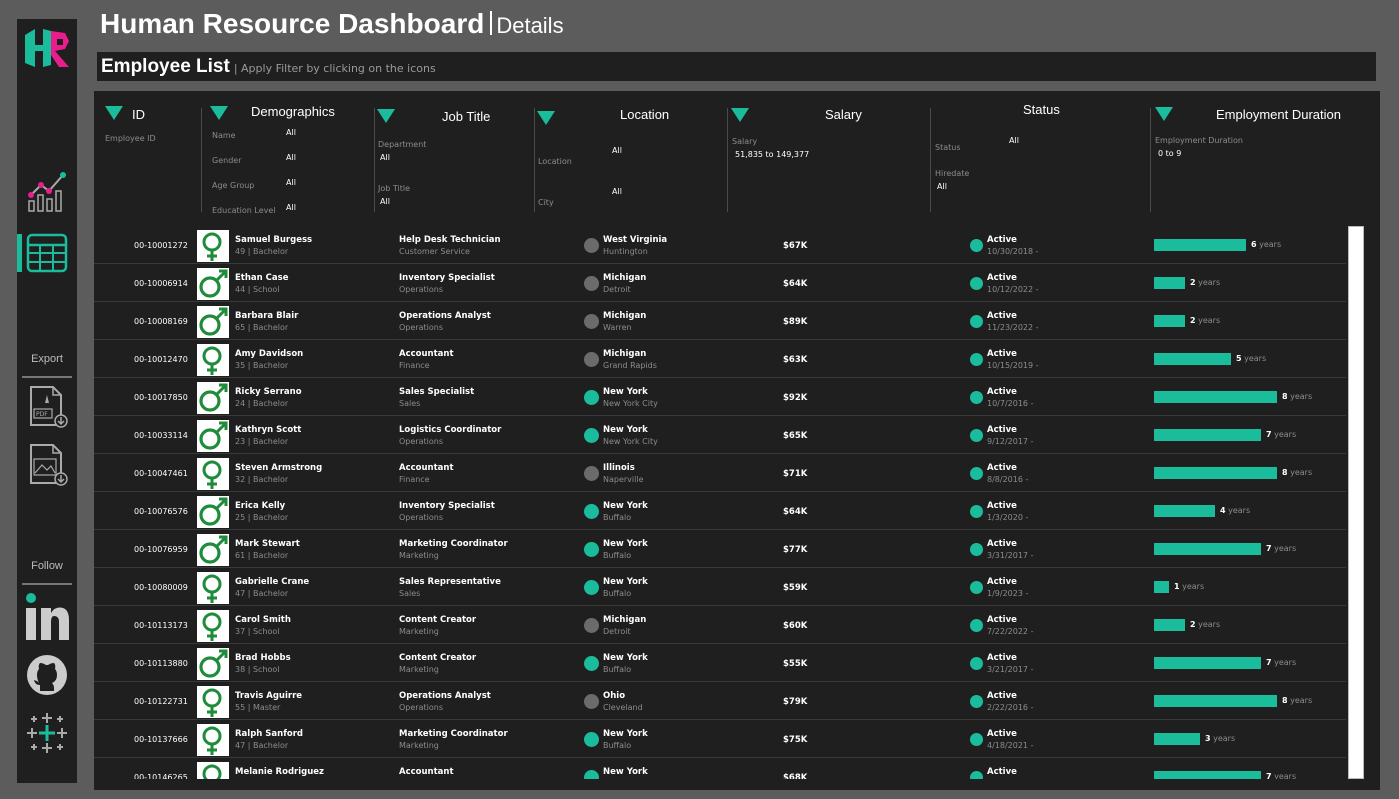  Describe the element at coordinates (1266, 244) in the screenshot. I see `duration-label: 6 years` at that location.